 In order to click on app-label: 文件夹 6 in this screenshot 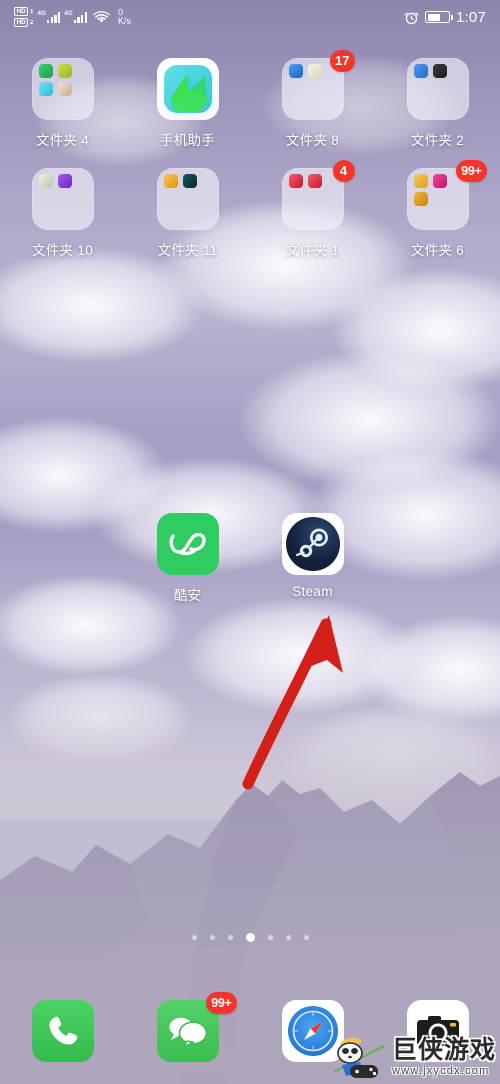, I will do `click(437, 250)`.